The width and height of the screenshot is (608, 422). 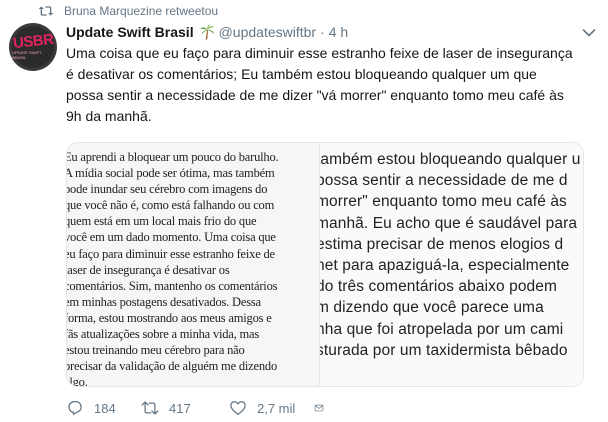 I want to click on tweet-header: Update Swift Brasil @updateswiftbr · 4 h, so click(x=207, y=32).